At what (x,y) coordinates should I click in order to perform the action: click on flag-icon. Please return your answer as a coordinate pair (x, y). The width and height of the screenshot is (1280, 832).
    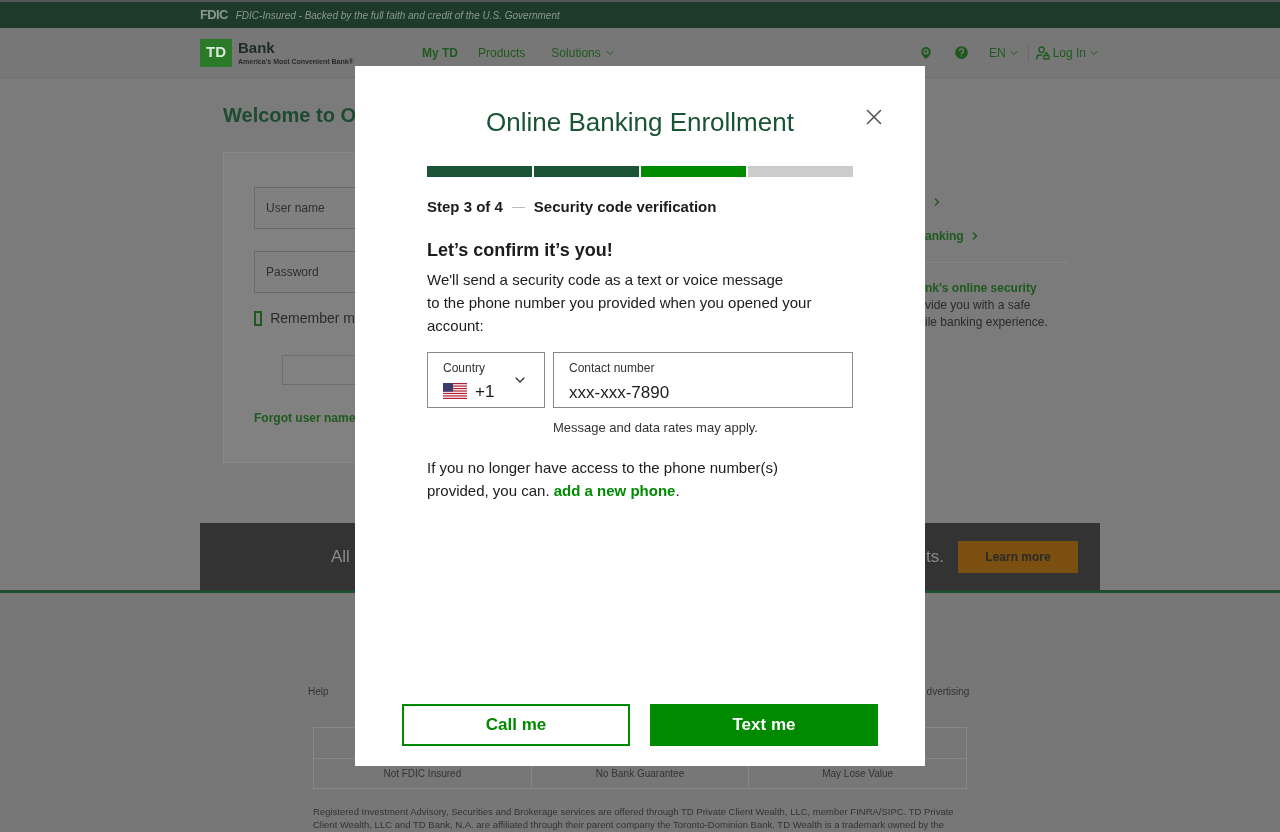
    Looking at the image, I should click on (455, 391).